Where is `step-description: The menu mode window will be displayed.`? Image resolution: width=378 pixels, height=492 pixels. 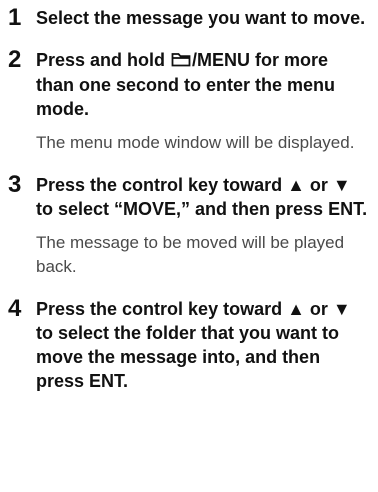 step-description: The menu mode window will be displayed. is located at coordinates (195, 142).